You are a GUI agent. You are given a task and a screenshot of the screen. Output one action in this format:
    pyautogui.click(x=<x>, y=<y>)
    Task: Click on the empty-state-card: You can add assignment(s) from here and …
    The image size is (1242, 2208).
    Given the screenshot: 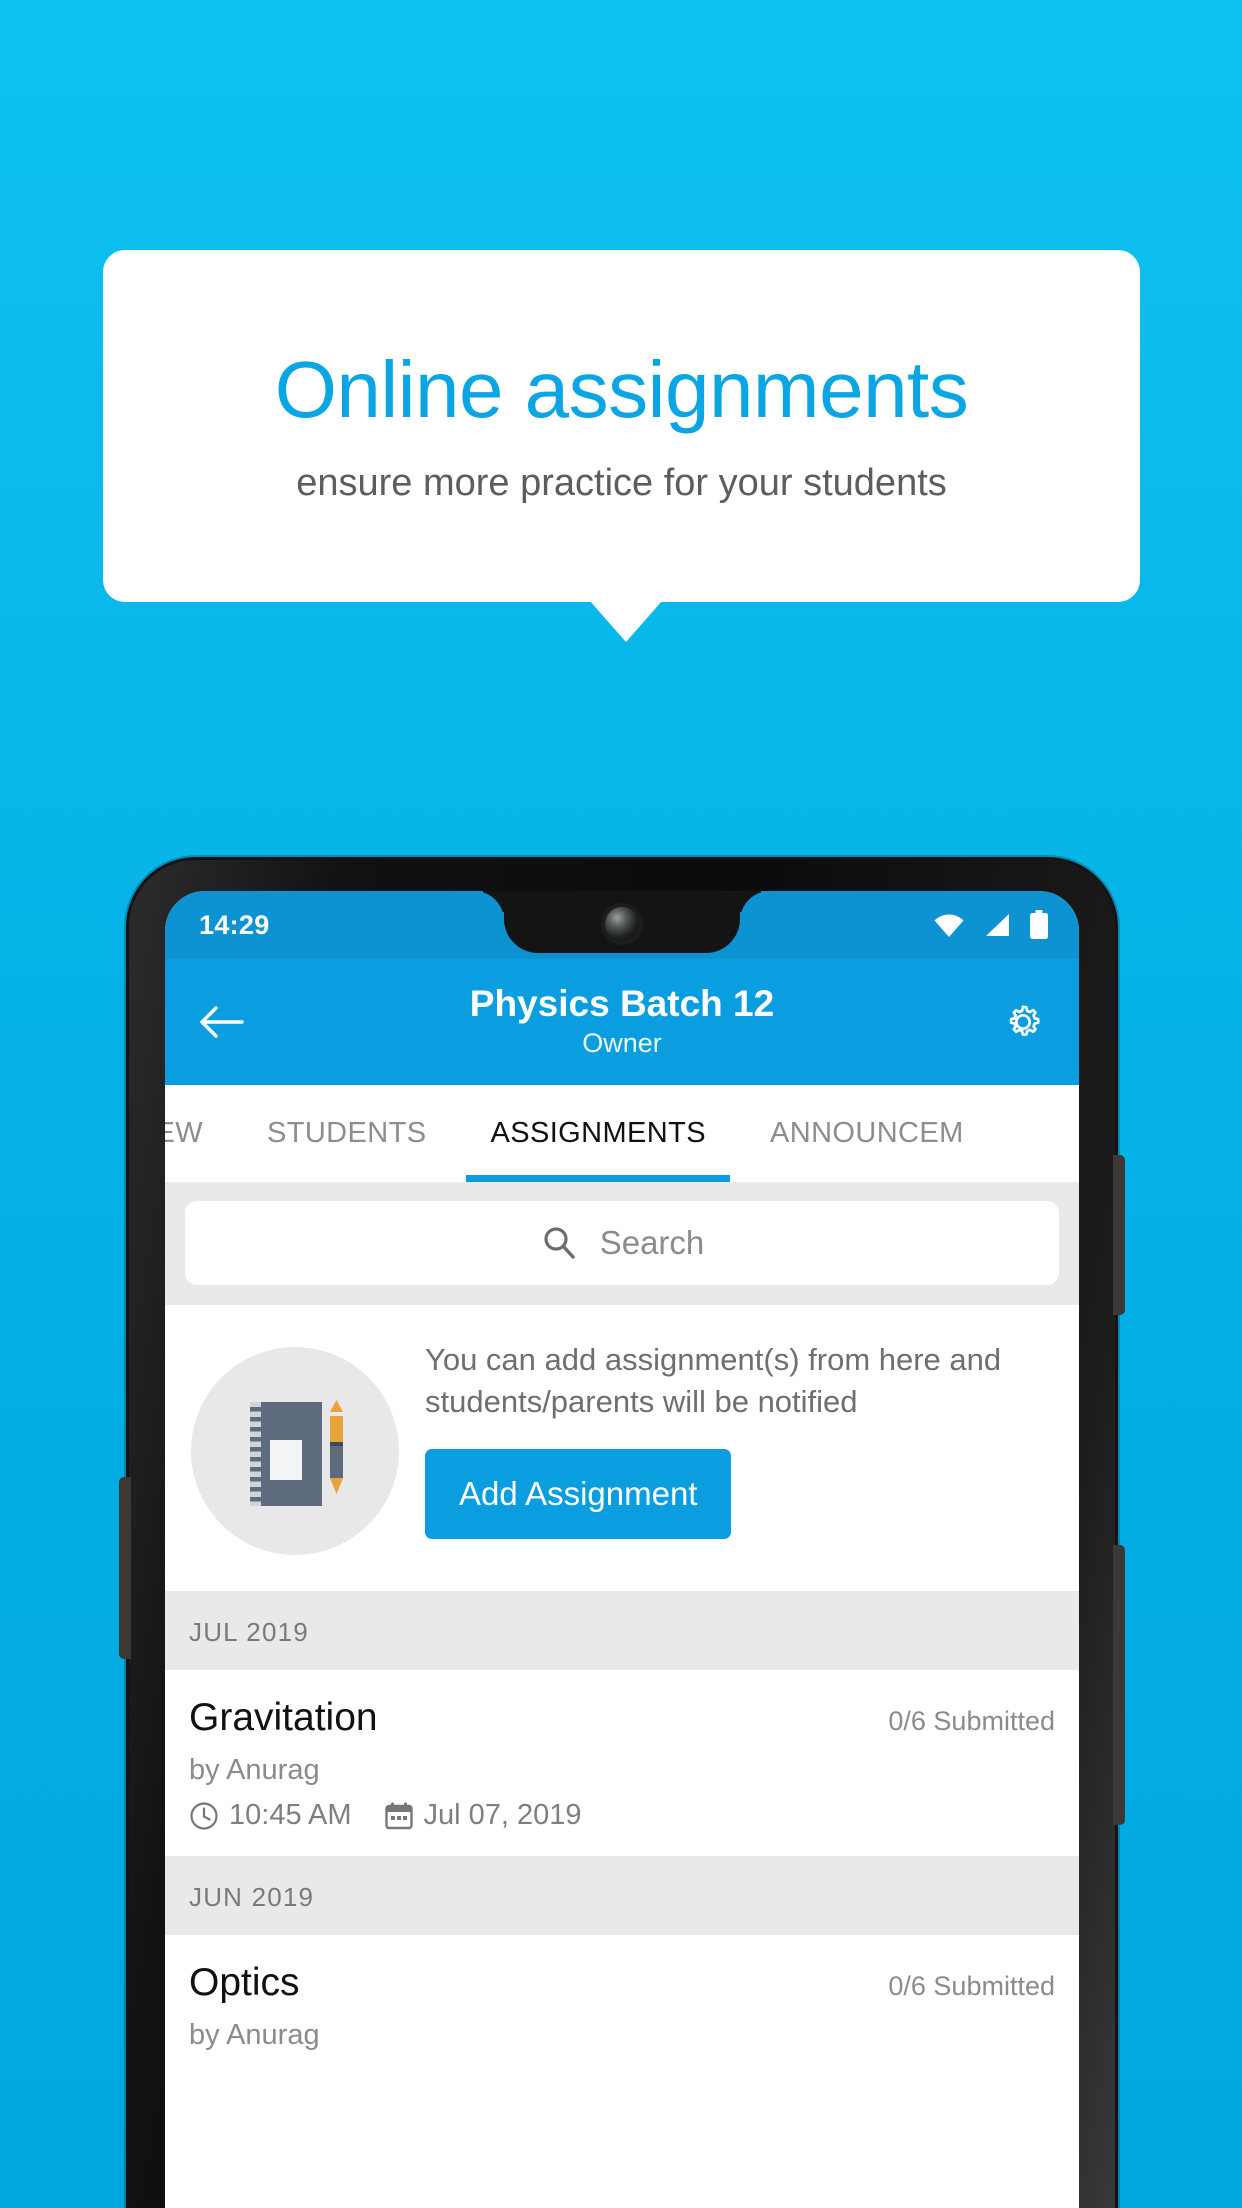 What is the action you would take?
    pyautogui.click(x=622, y=1448)
    